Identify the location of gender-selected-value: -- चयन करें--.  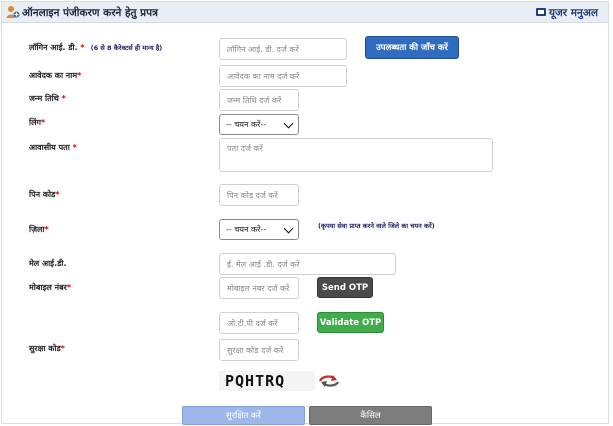
(246, 124).